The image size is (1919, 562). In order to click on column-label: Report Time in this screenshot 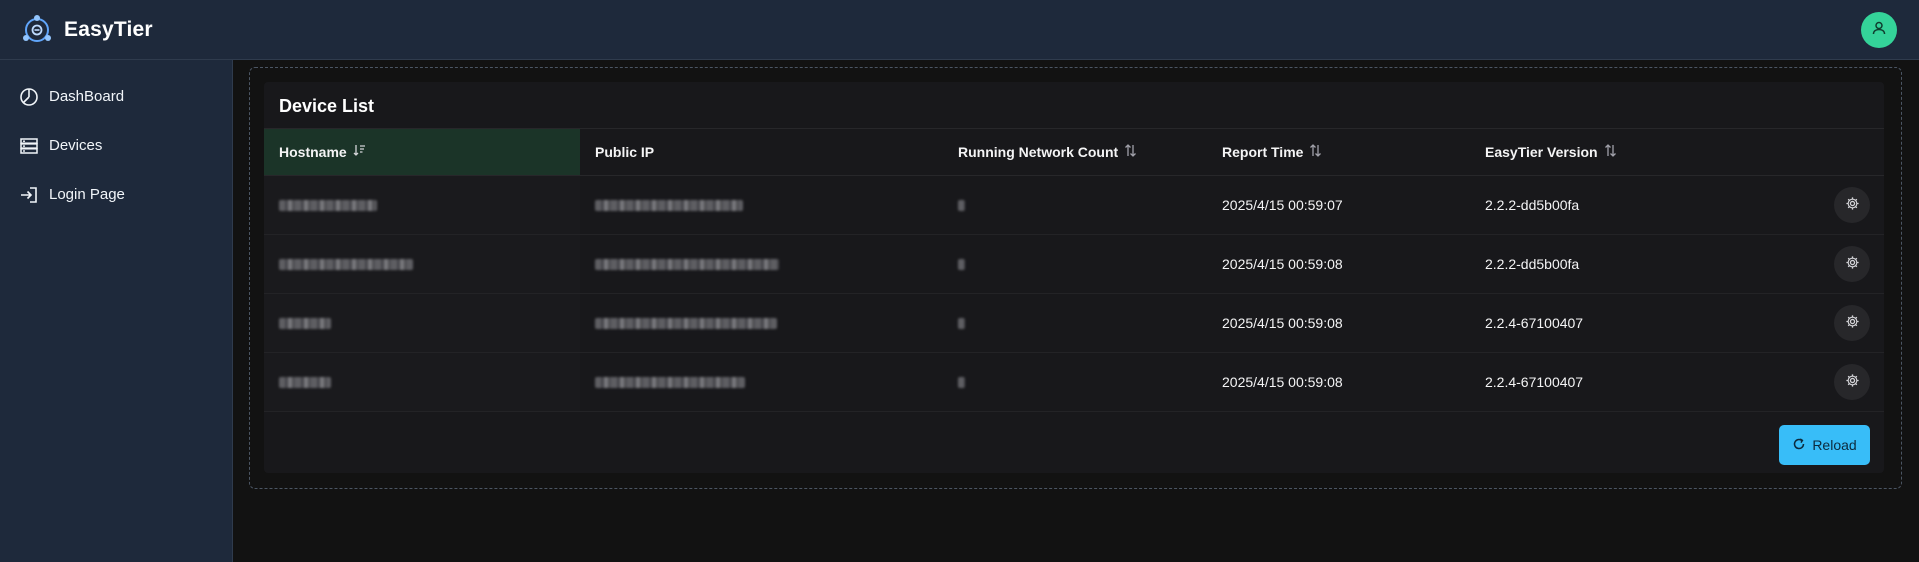, I will do `click(1263, 152)`.